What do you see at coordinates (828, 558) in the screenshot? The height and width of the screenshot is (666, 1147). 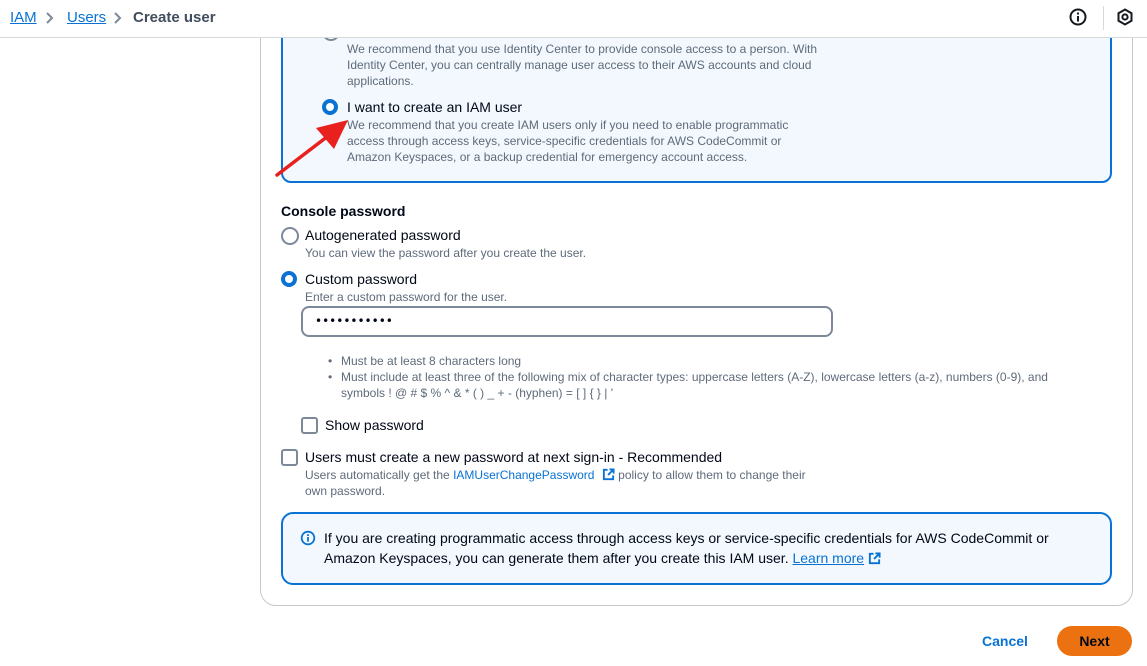 I see `learn-more-link: Learn more` at bounding box center [828, 558].